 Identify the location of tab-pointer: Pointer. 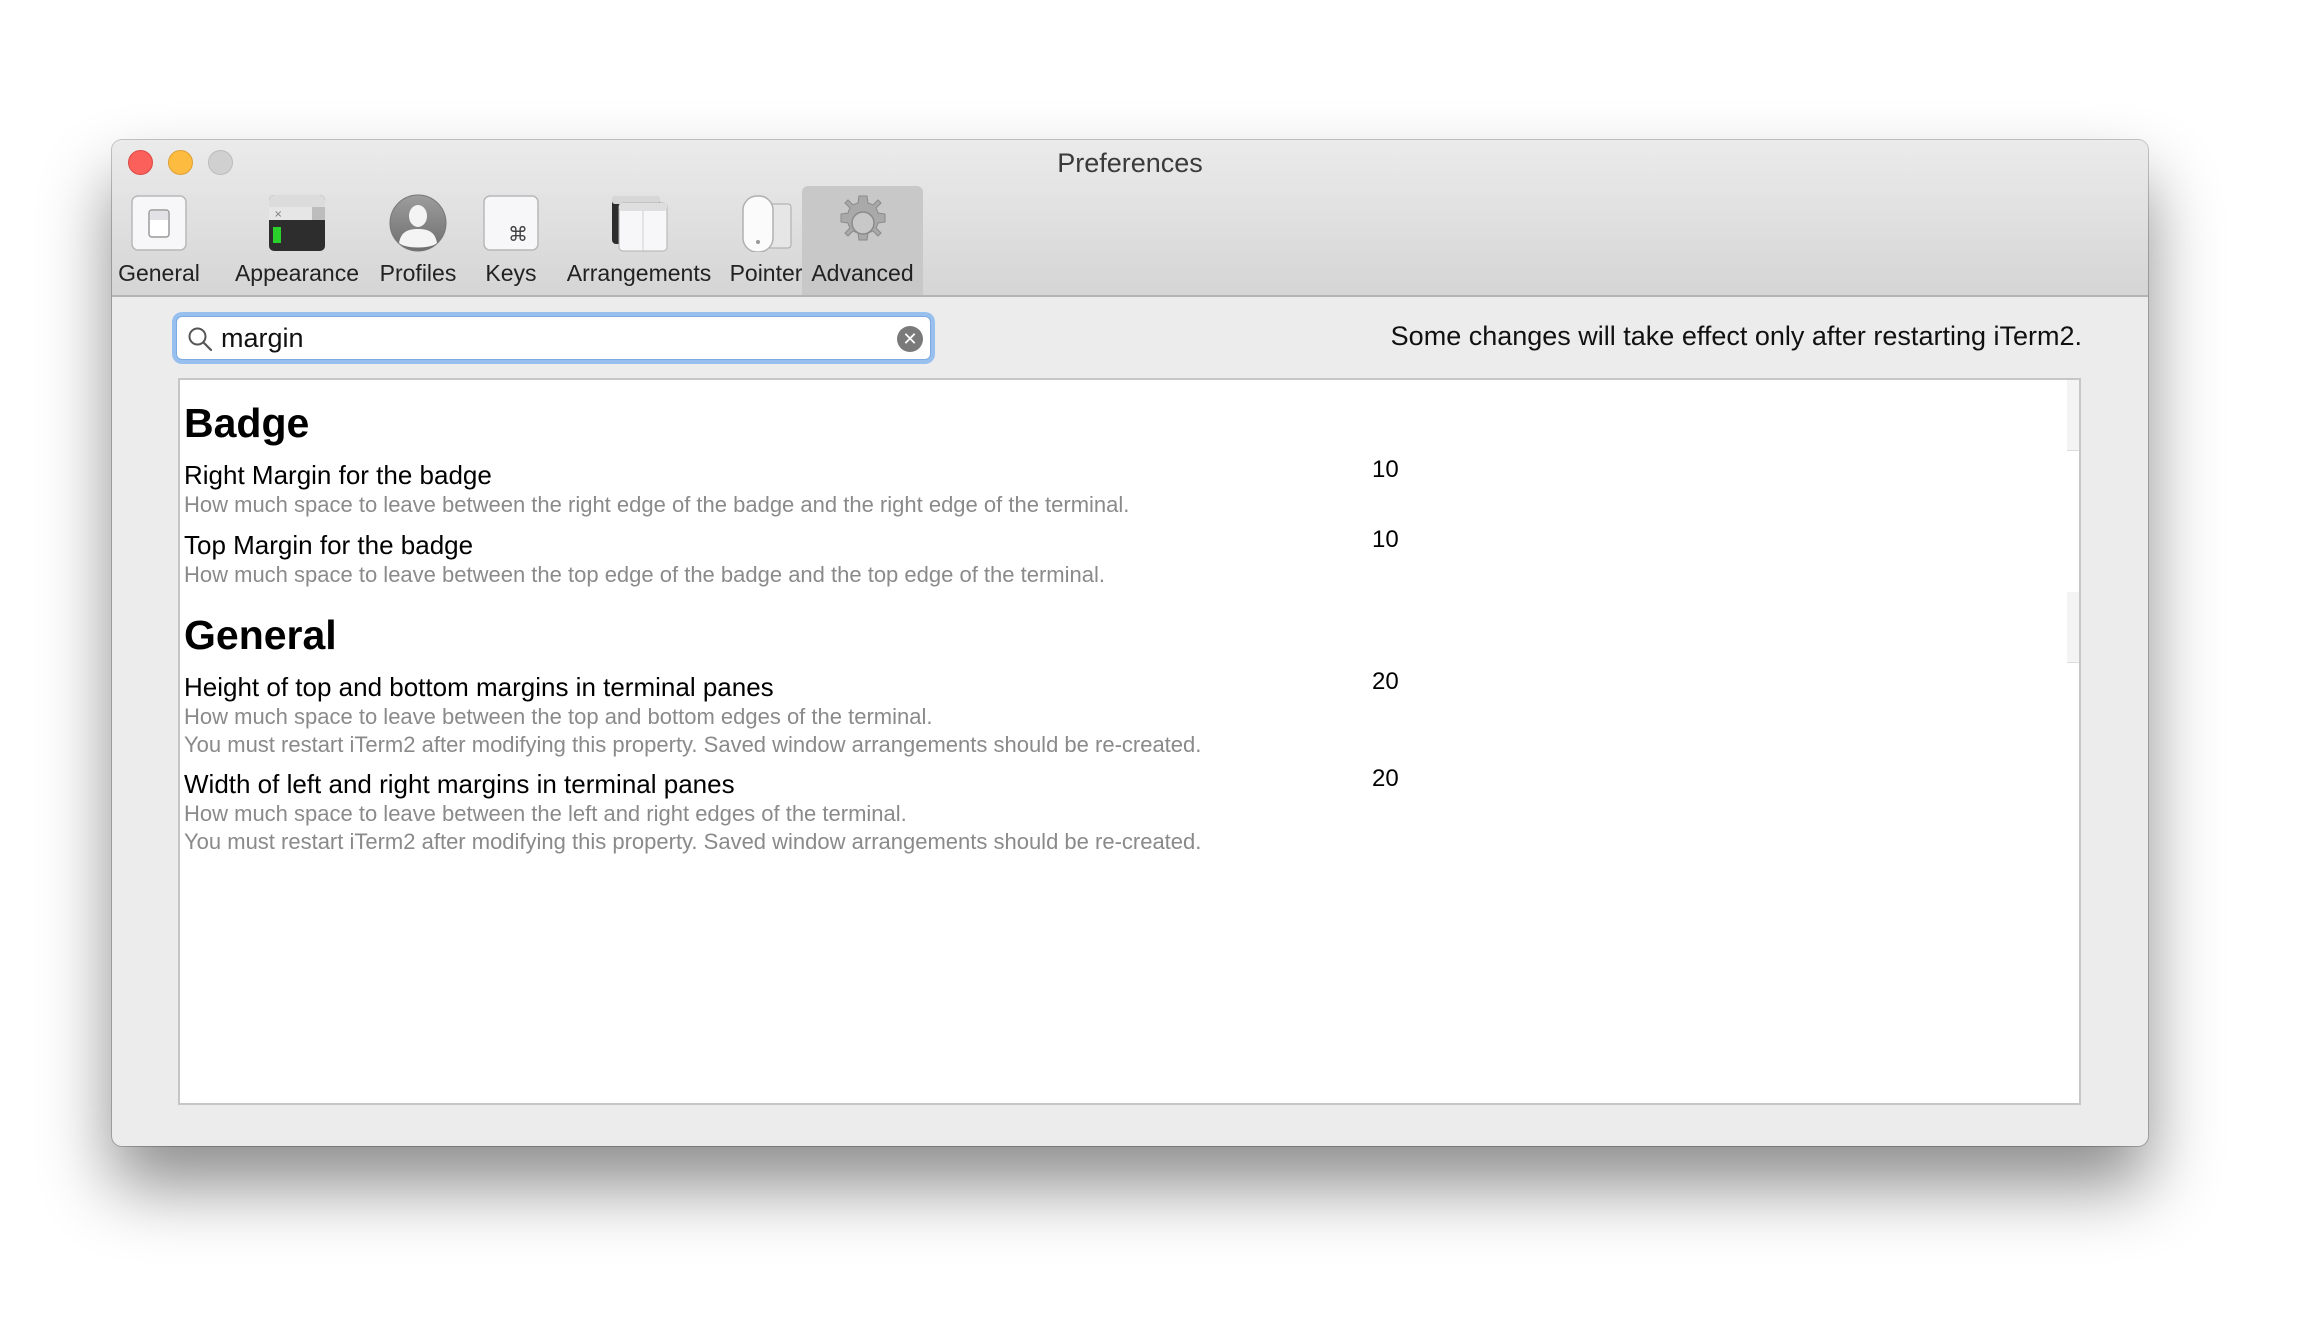
(766, 240).